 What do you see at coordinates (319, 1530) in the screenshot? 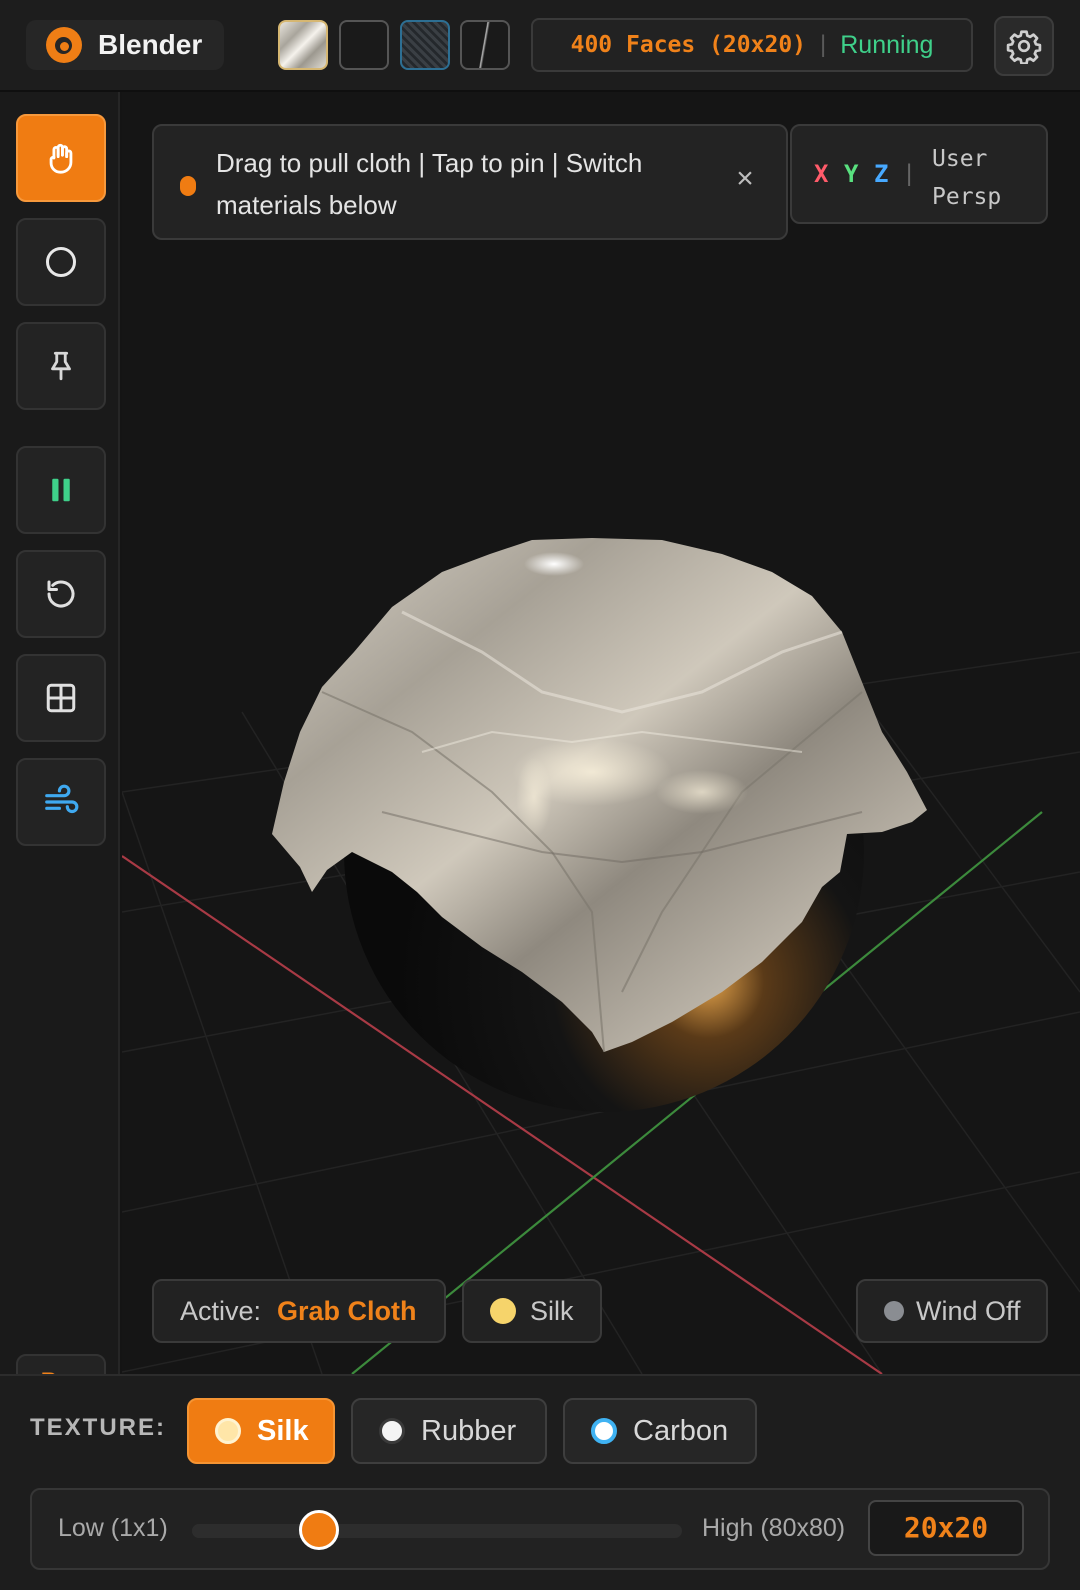
I see `slider-thumb` at bounding box center [319, 1530].